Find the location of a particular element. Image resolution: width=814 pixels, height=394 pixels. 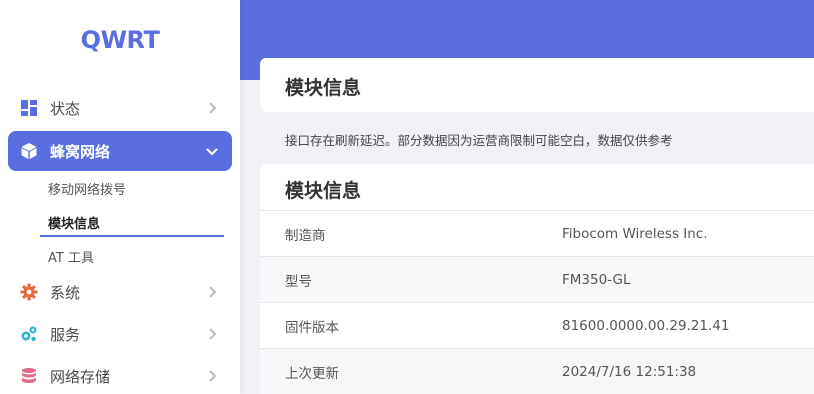

table-row: 上次更新 2024/7/16 12:51:38 is located at coordinates (537, 371).